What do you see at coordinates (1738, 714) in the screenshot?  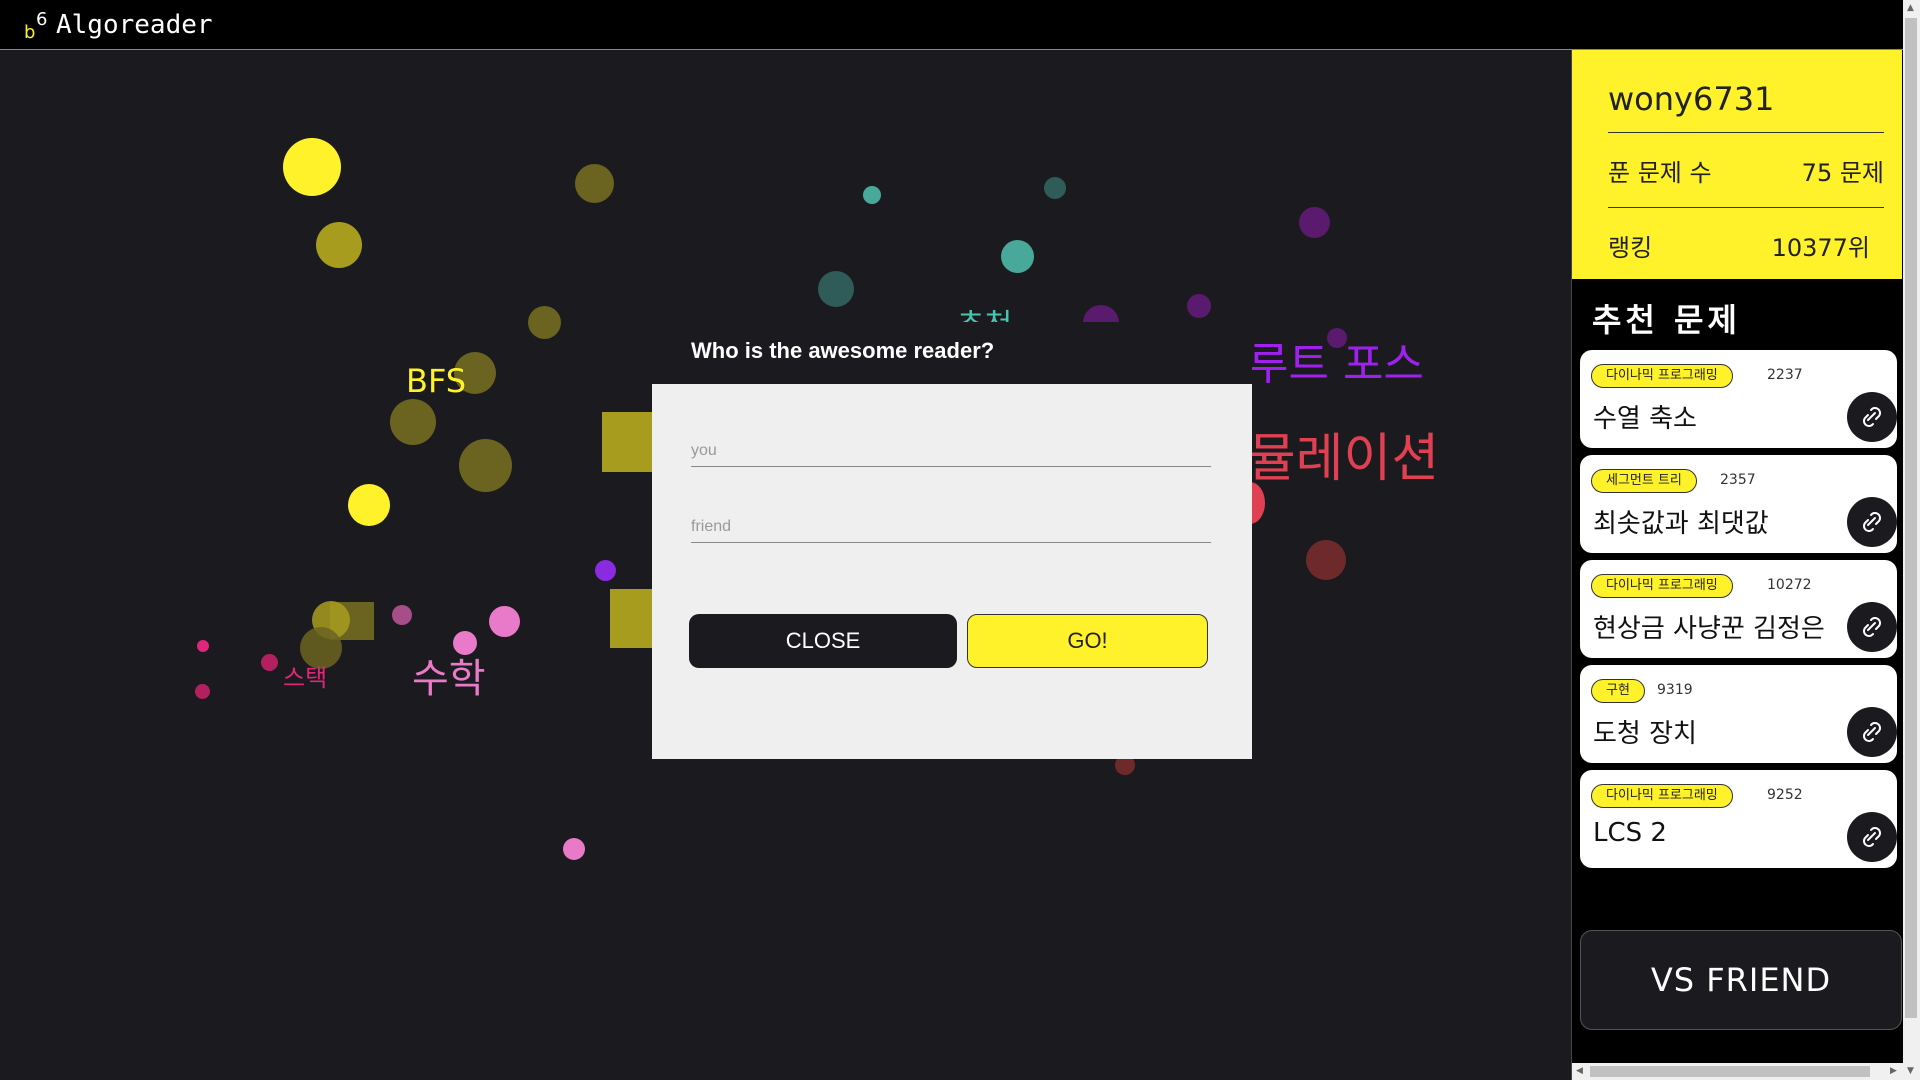 I see `problem-card: 구현 9319 도청 장치` at bounding box center [1738, 714].